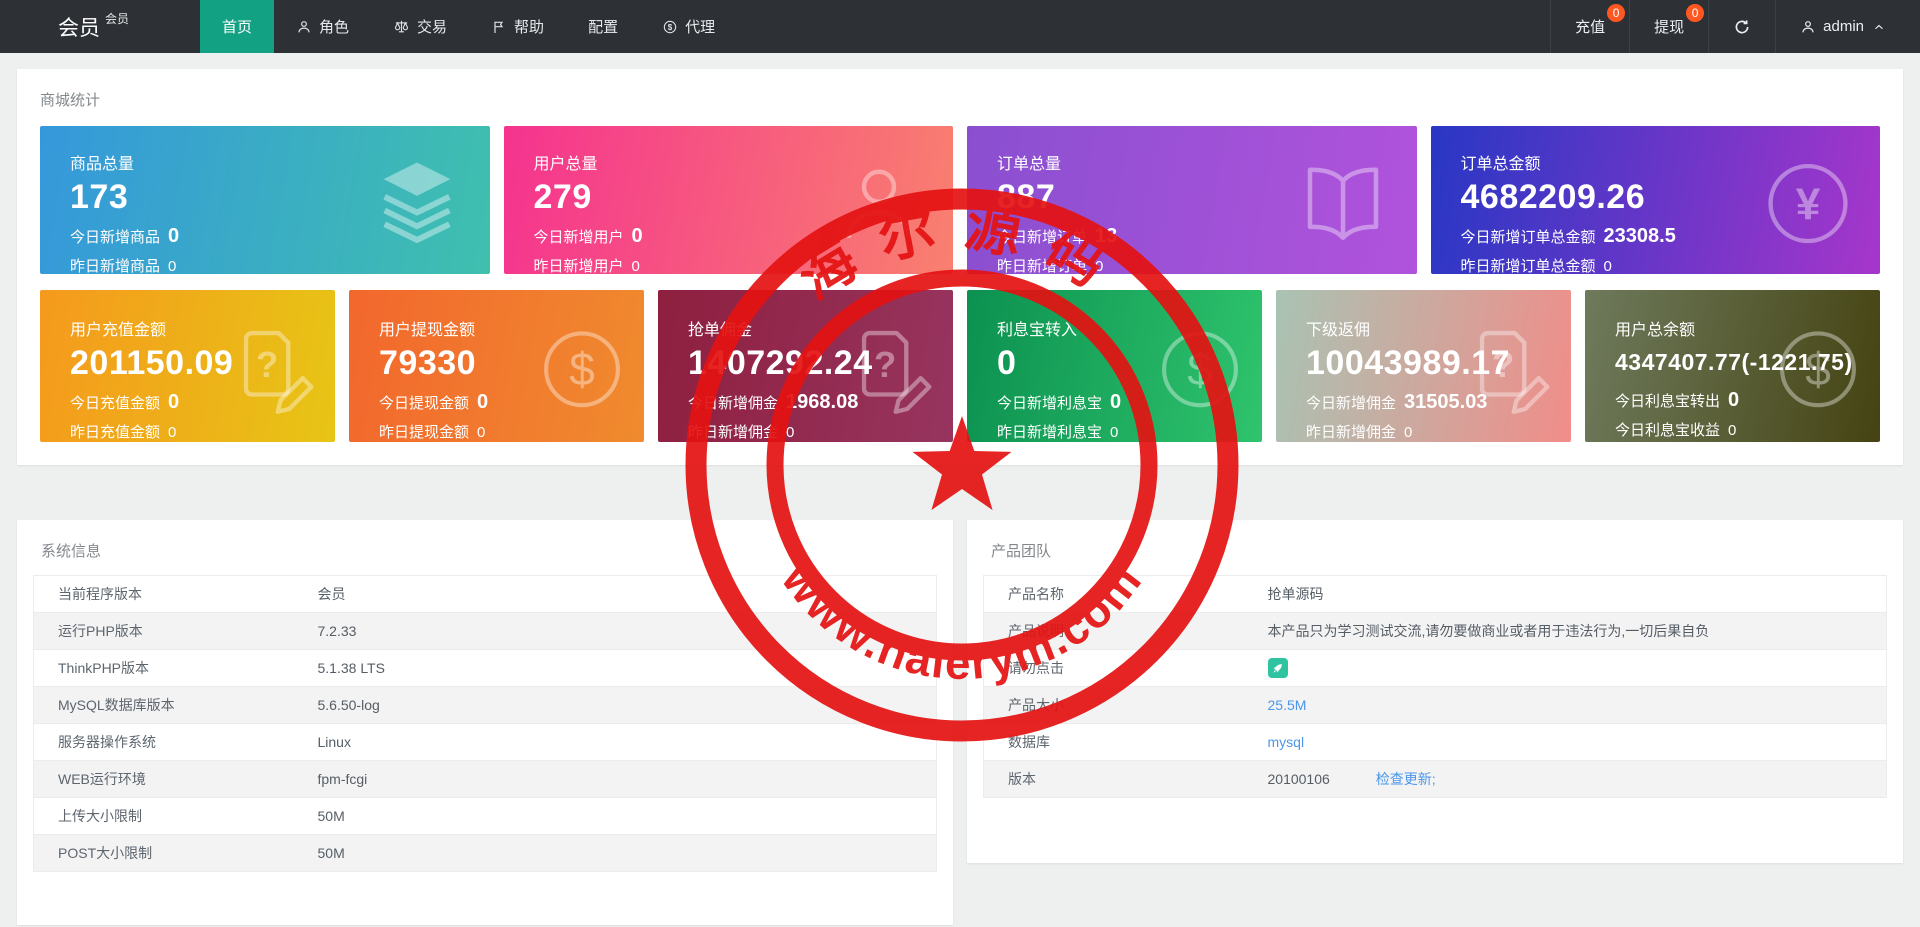  What do you see at coordinates (432, 27) in the screenshot?
I see `tab-label: 交易` at bounding box center [432, 27].